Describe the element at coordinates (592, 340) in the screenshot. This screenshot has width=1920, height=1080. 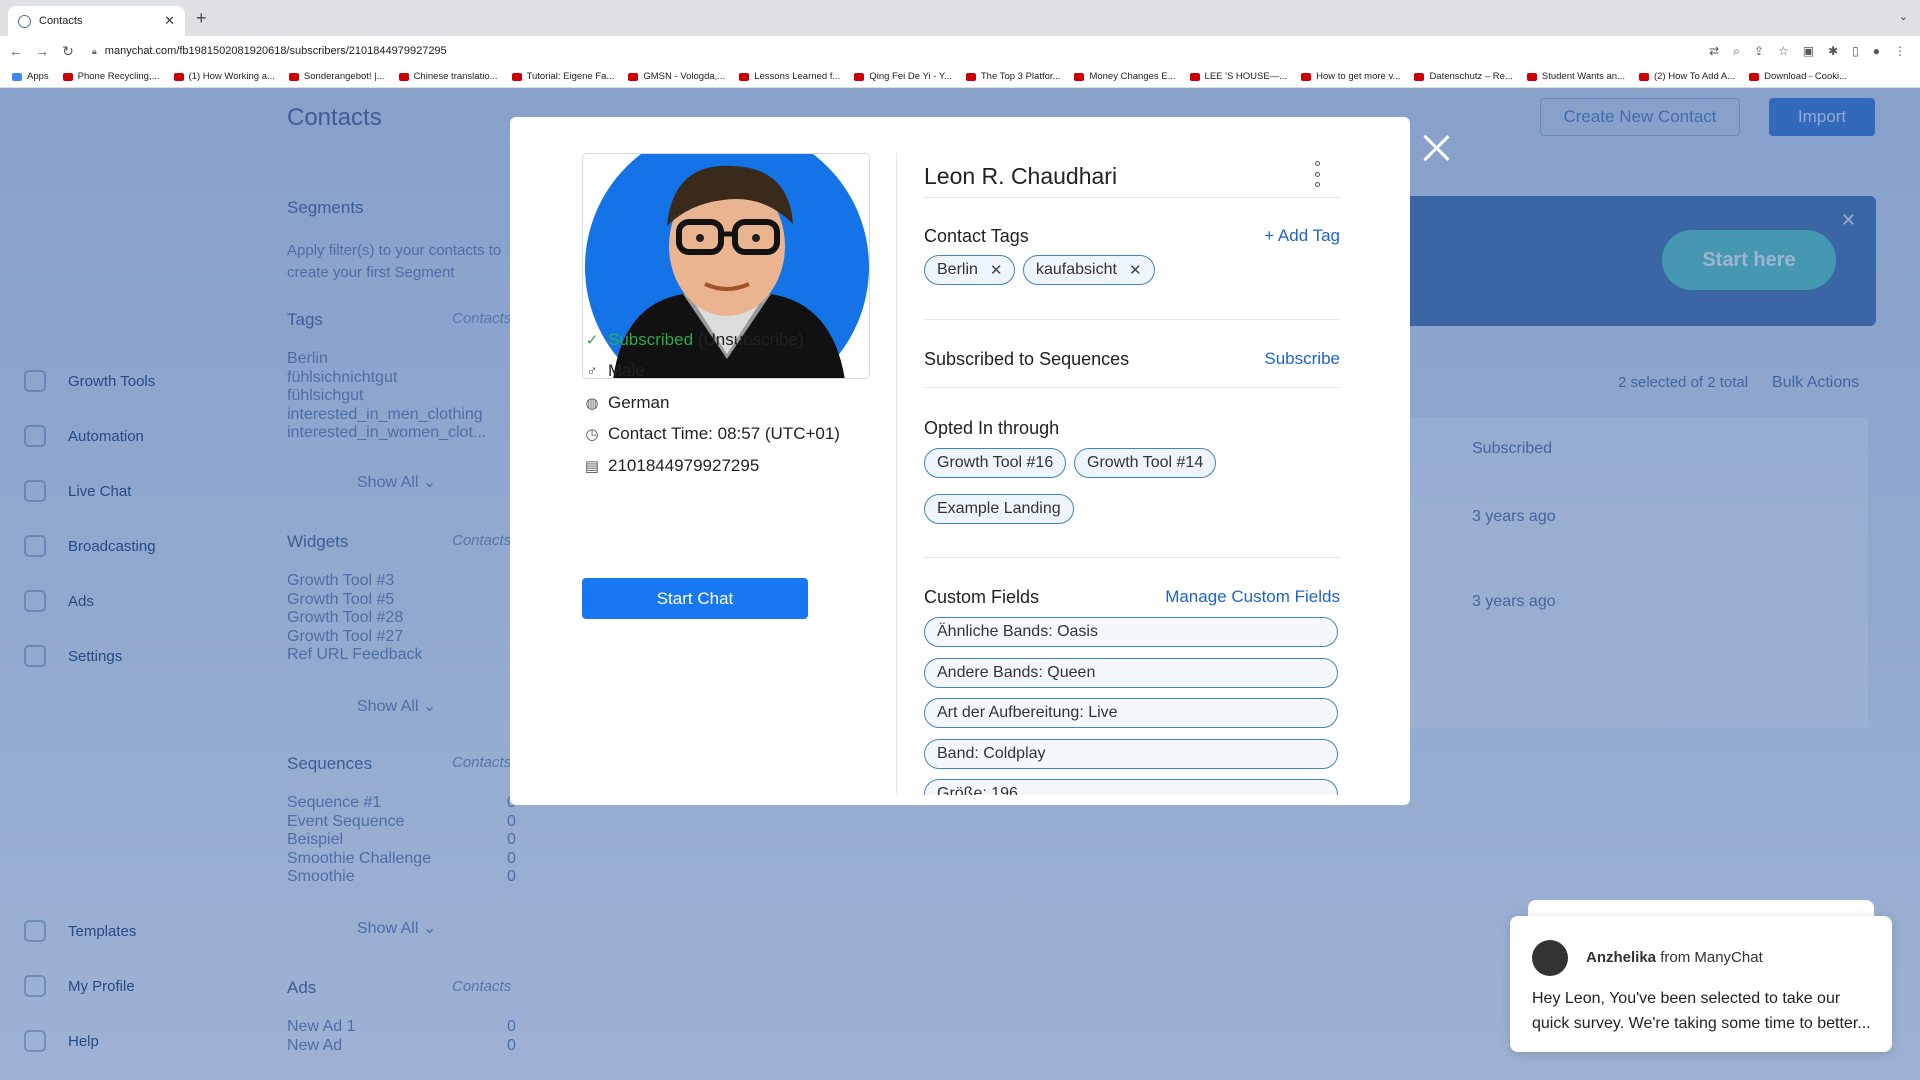
I see `check-circle-icon: ✓` at that location.